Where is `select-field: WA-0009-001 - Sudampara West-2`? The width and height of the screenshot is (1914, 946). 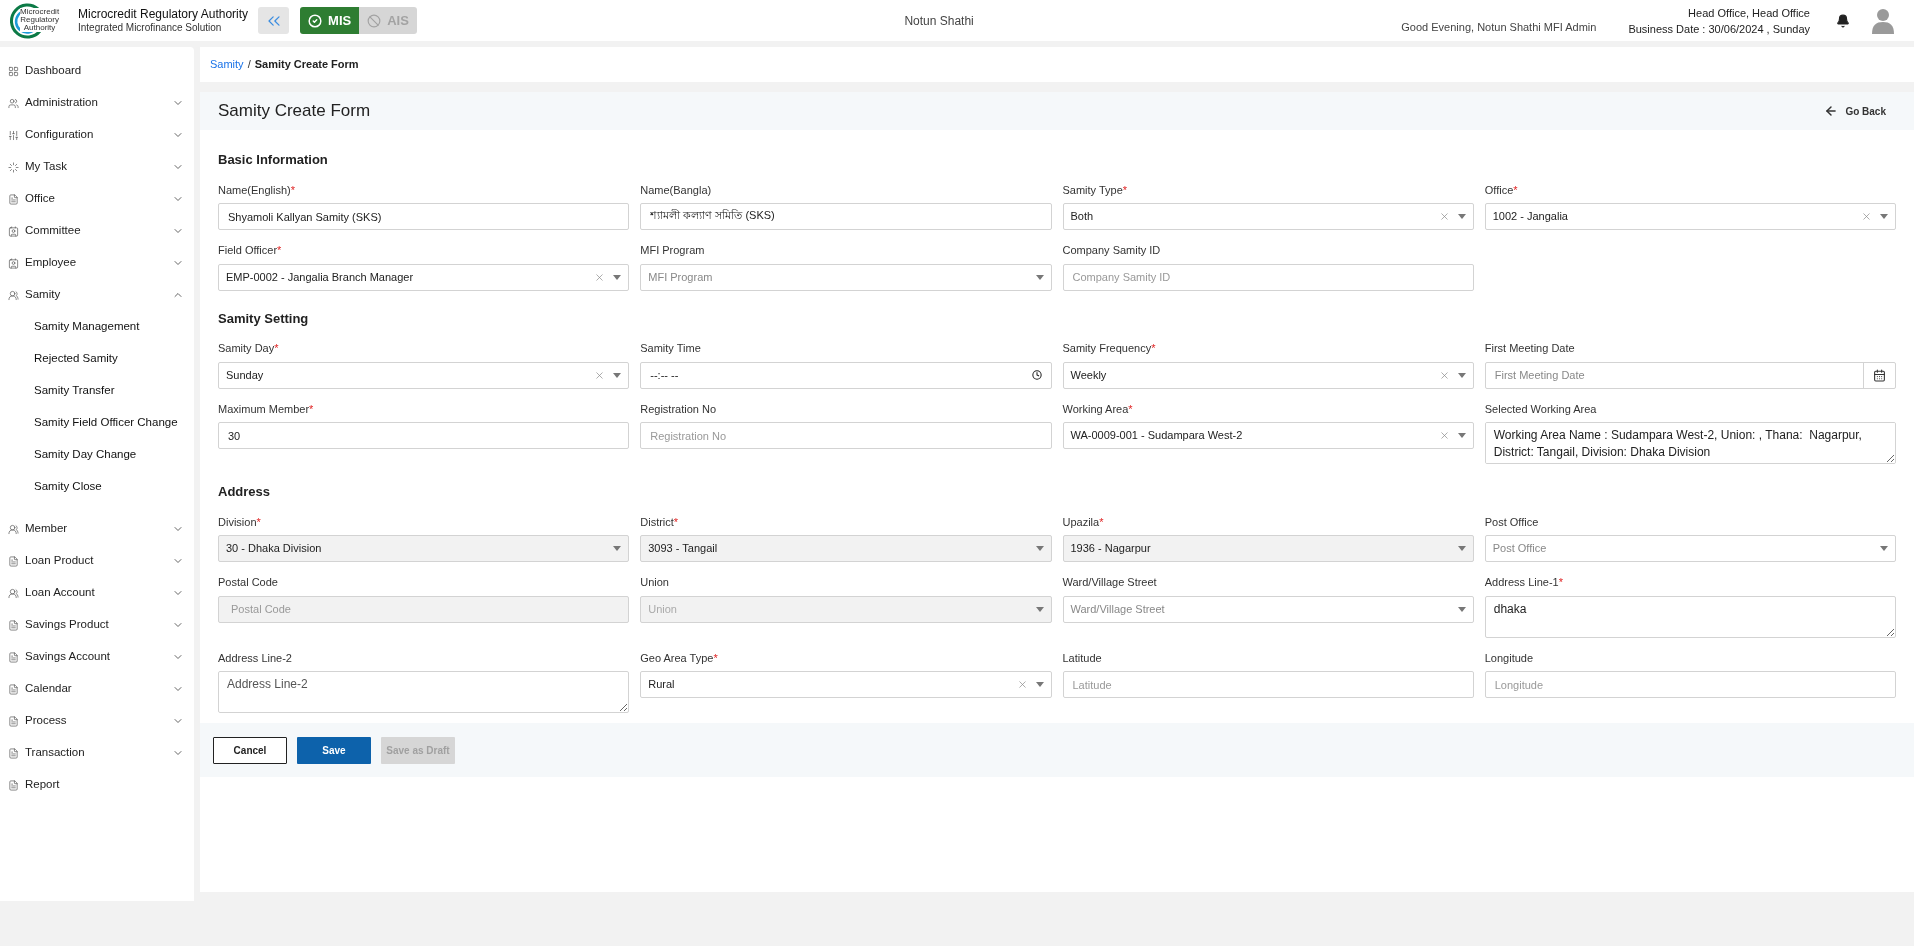
select-field: WA-0009-001 - Sudampara West-2 is located at coordinates (1268, 435).